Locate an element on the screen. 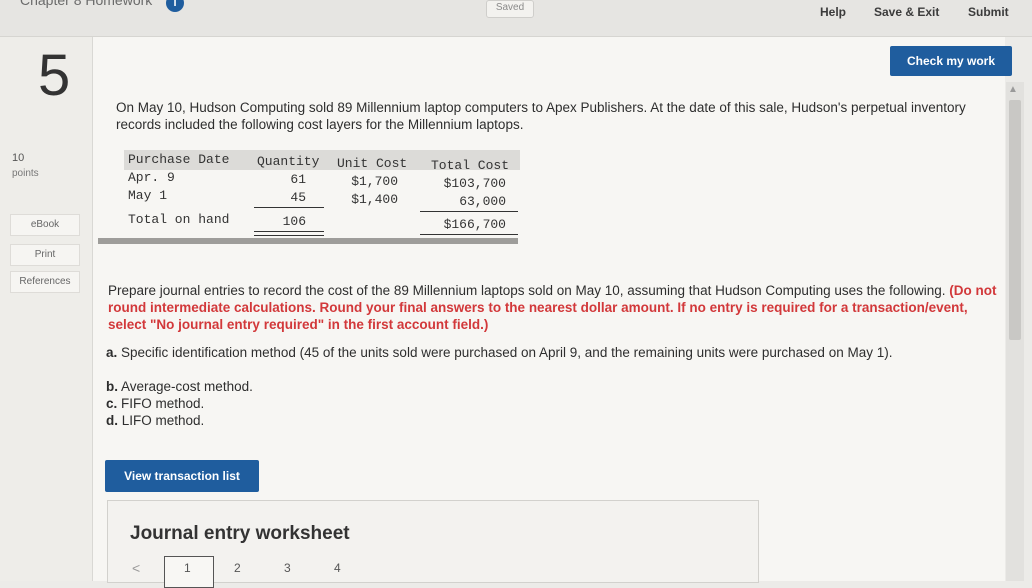 This screenshot has height=588, width=1032. question-number: 5 is located at coordinates (54, 75).